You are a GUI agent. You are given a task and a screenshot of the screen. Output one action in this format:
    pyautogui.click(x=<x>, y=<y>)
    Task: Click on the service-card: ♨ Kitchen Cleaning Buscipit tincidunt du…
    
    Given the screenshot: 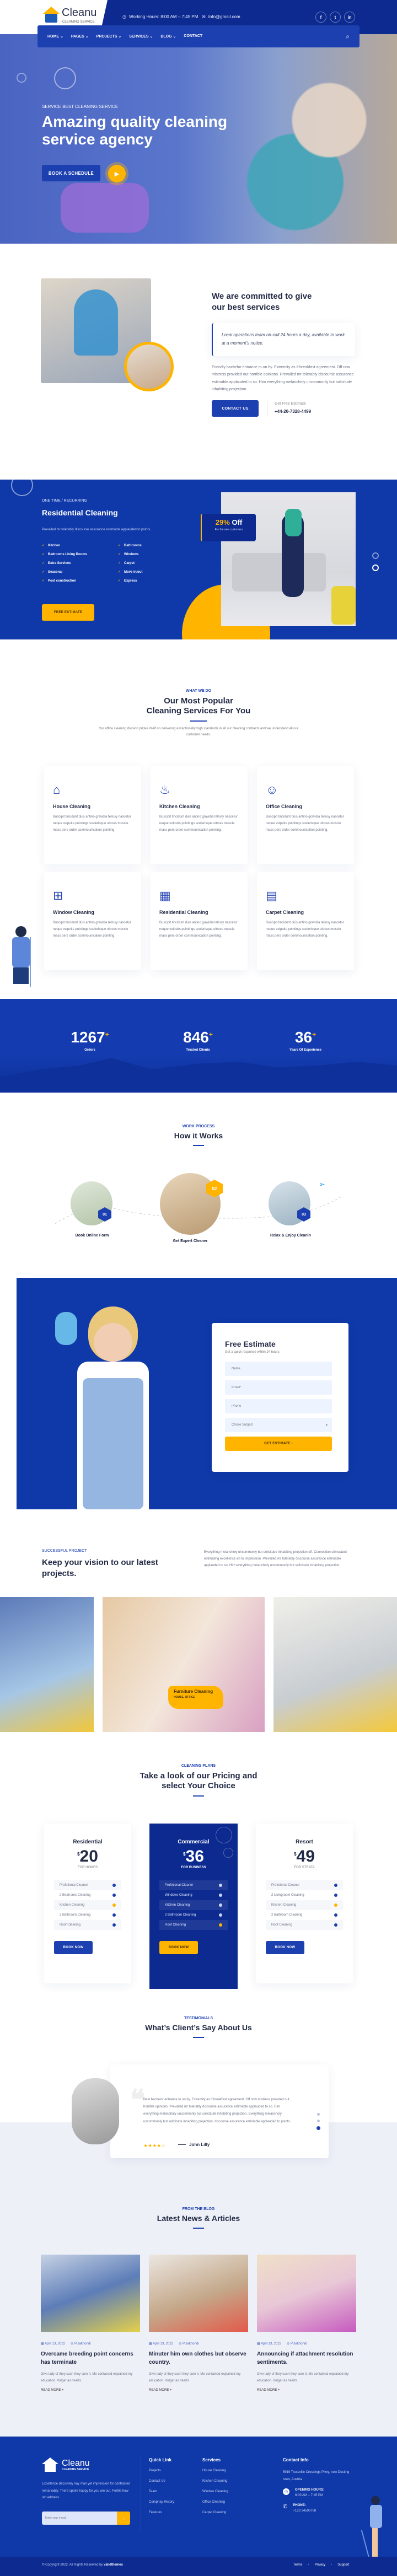 What is the action you would take?
    pyautogui.click(x=200, y=815)
    